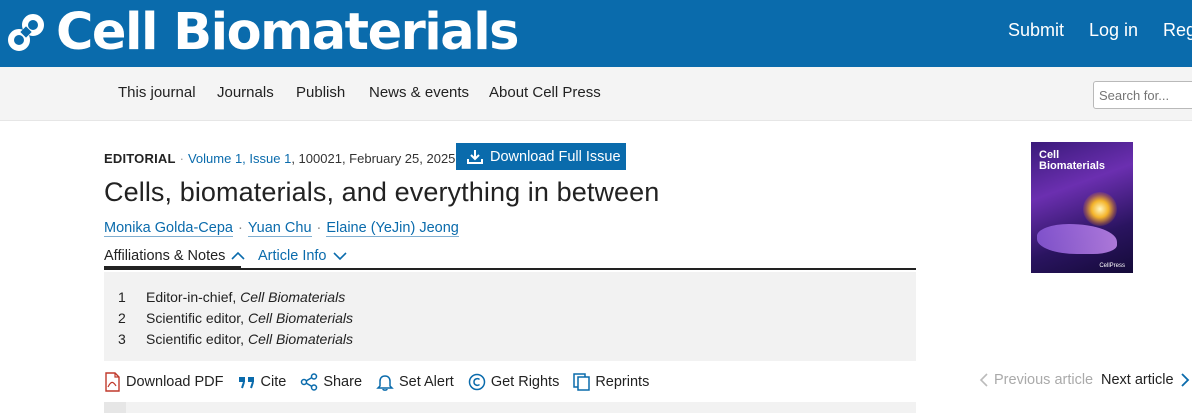 This screenshot has height=413, width=1192. What do you see at coordinates (288, 32) in the screenshot?
I see `journal-name: Cell Biomaterials` at bounding box center [288, 32].